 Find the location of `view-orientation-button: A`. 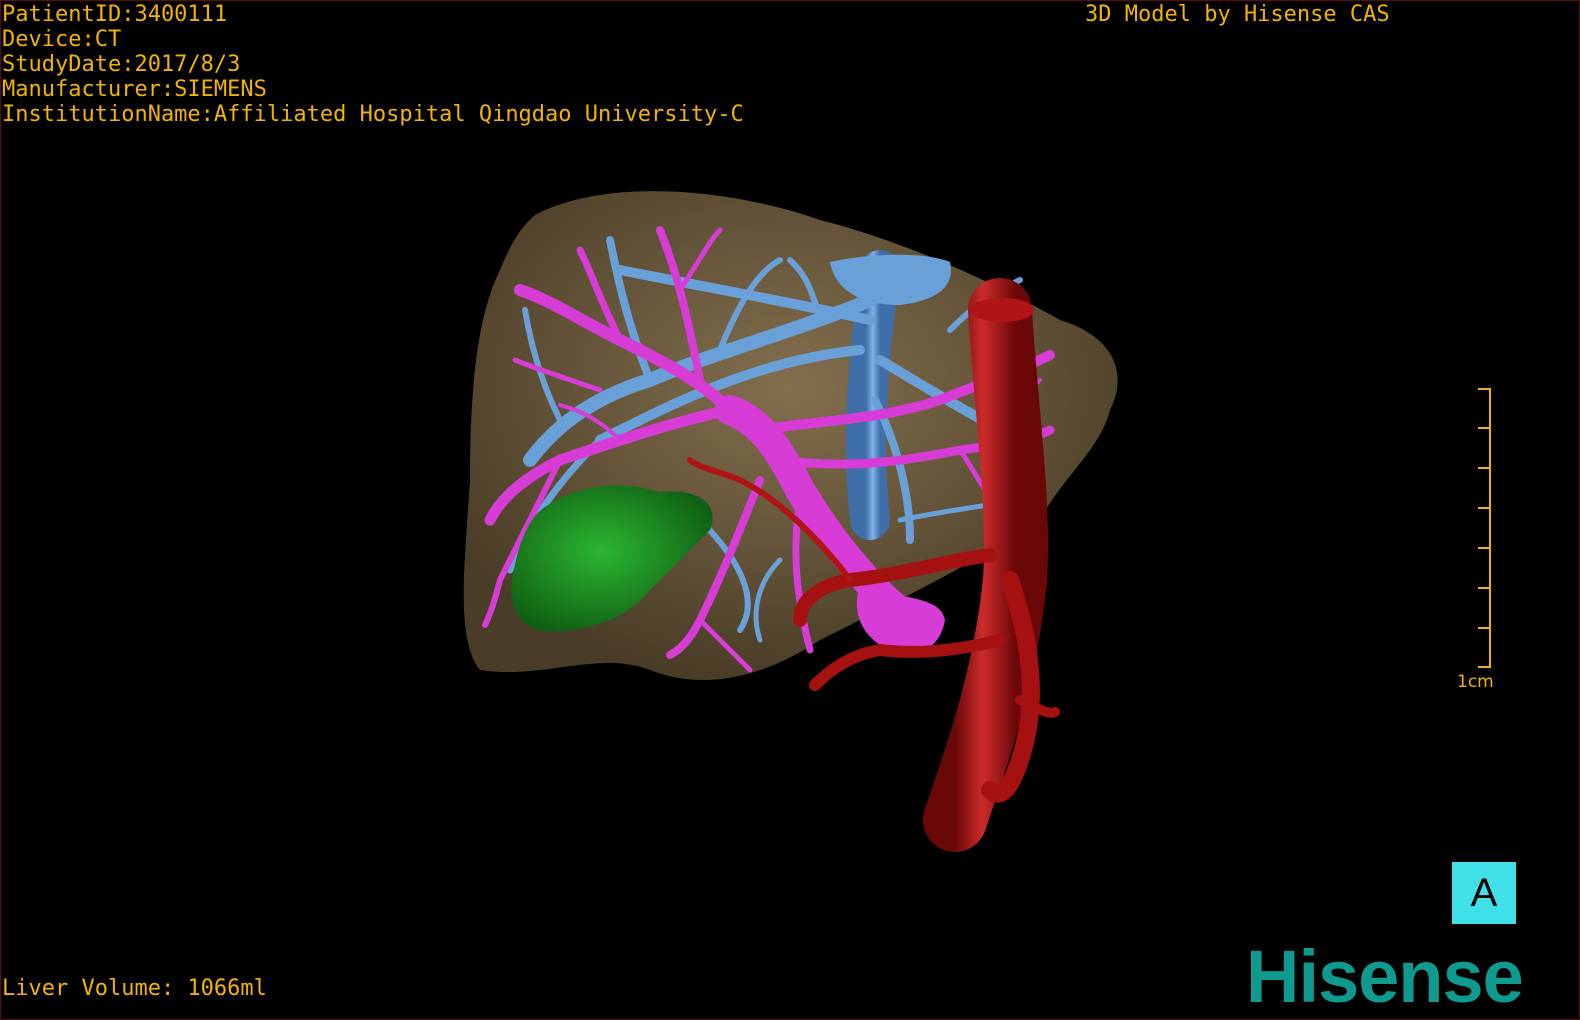

view-orientation-button: A is located at coordinates (1484, 893).